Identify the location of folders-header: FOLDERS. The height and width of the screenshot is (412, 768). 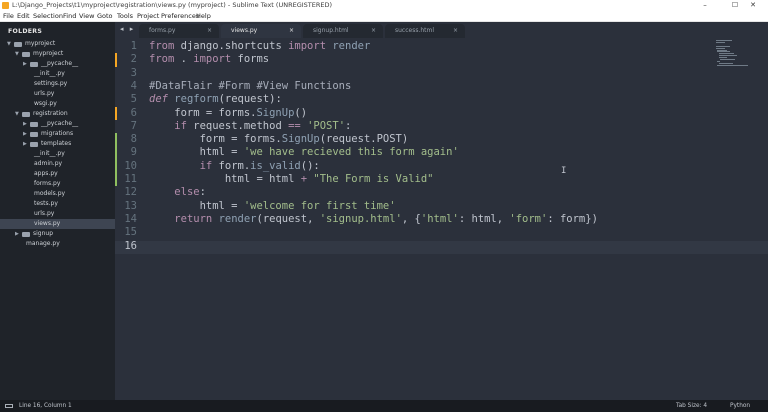
(25, 31).